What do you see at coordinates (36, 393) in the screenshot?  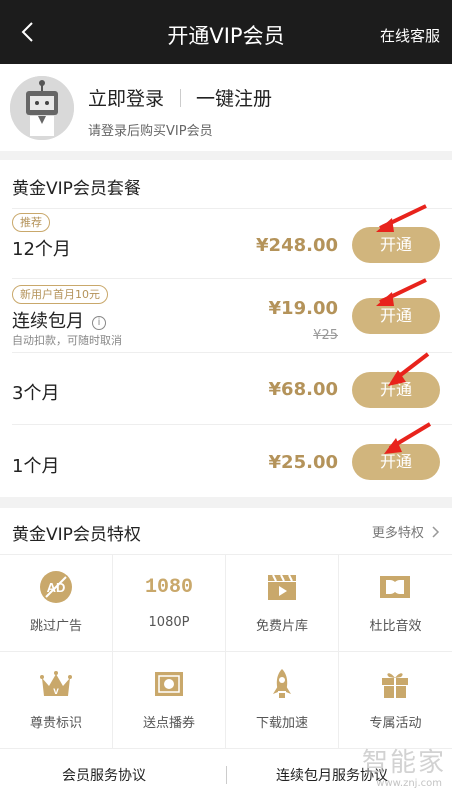 I see `plan-name: 3个月` at bounding box center [36, 393].